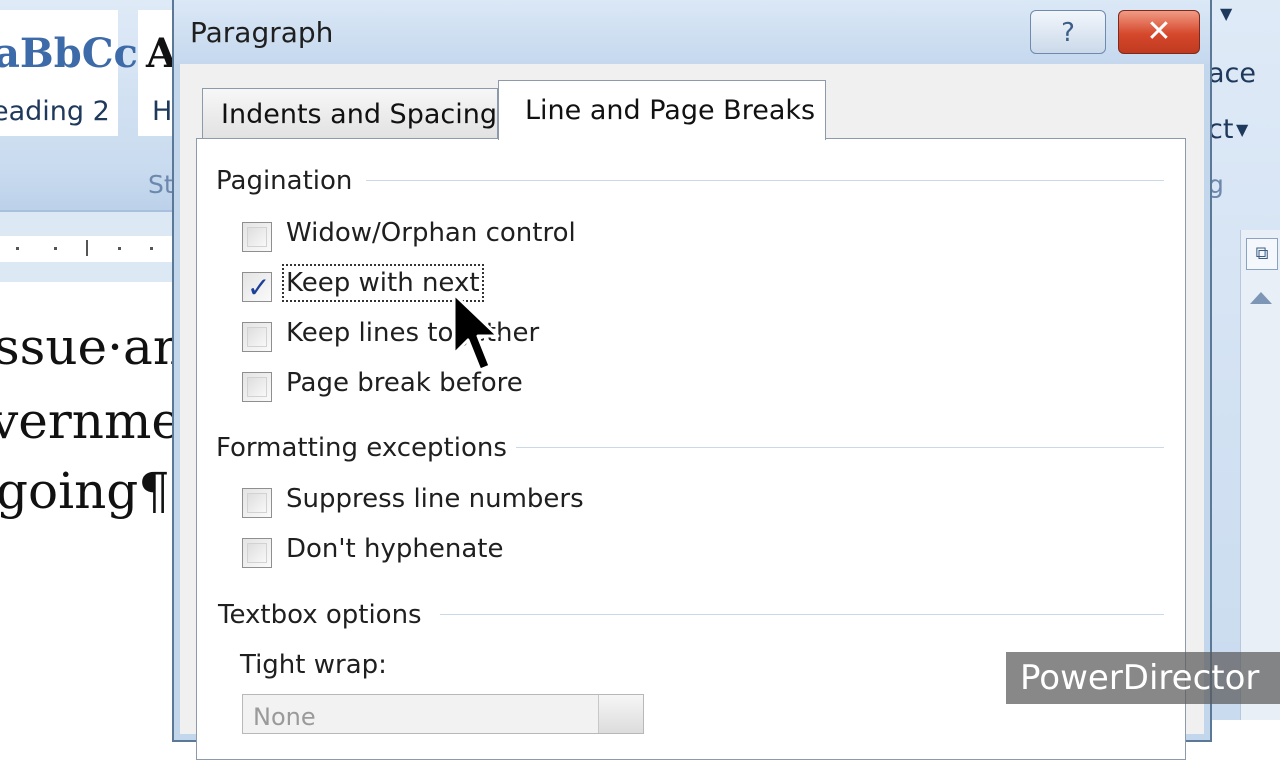 Image resolution: width=1280 pixels, height=760 pixels. I want to click on document-text-line: vernme, so click(90, 421).